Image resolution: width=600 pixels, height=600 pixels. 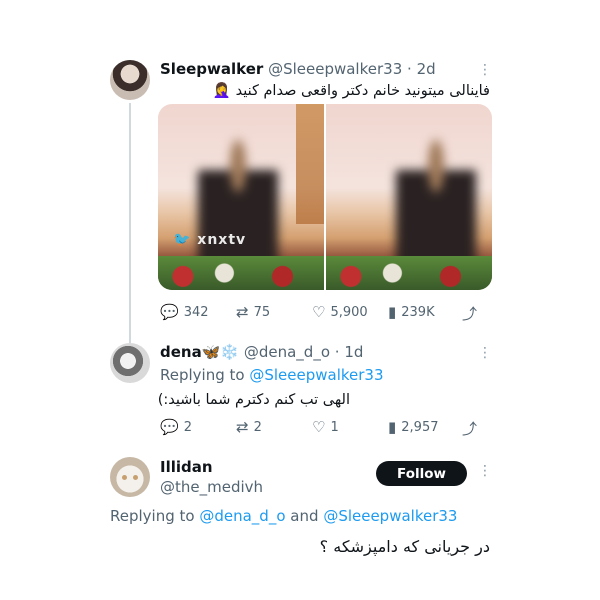 I want to click on retweet-button: ⇄ 75, so click(x=253, y=312).